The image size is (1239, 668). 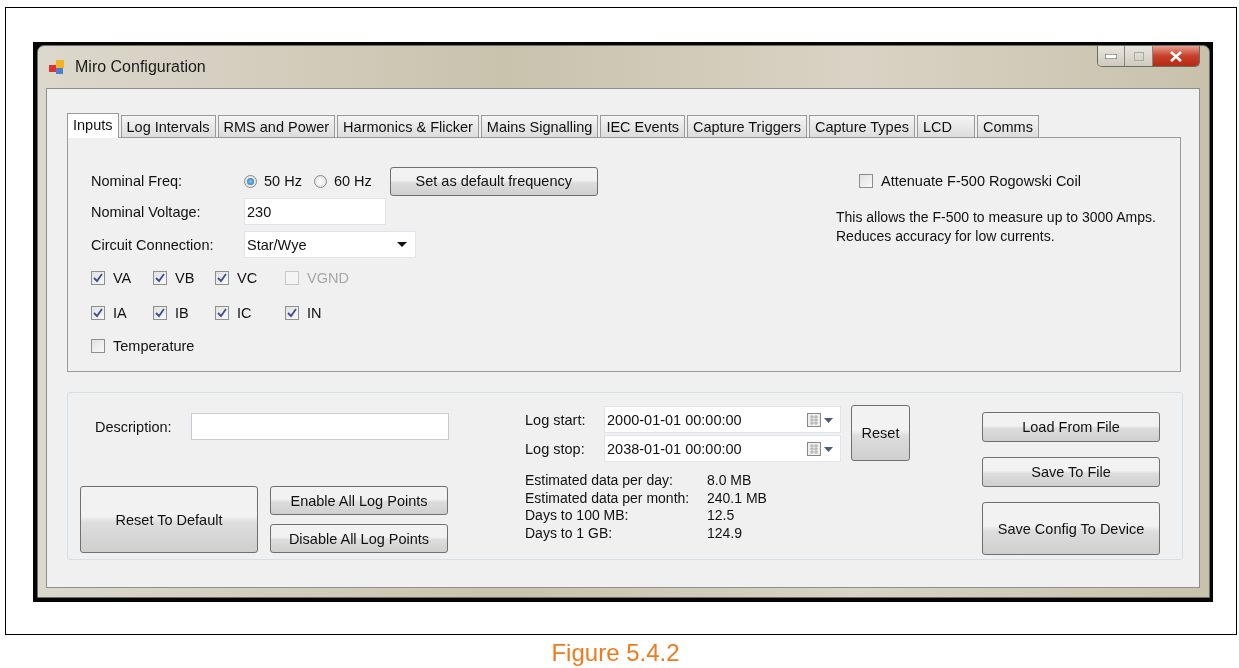 What do you see at coordinates (314, 312) in the screenshot?
I see `checkbox-label: IN` at bounding box center [314, 312].